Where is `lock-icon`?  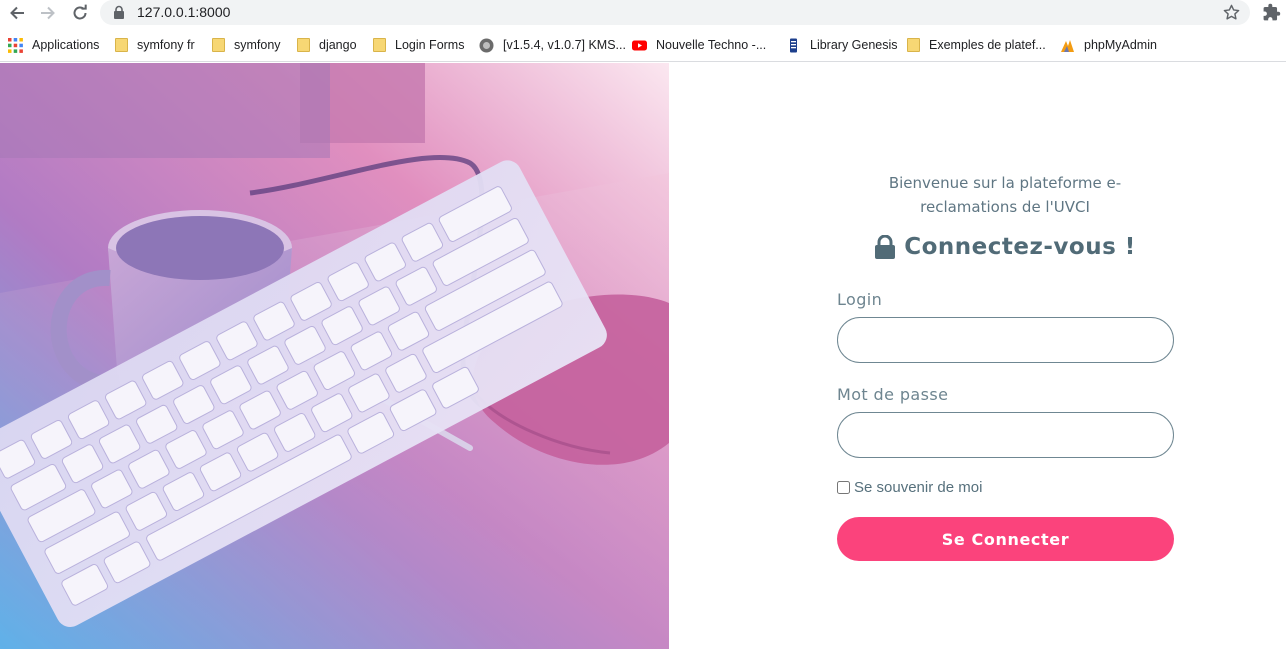
lock-icon is located at coordinates (119, 12).